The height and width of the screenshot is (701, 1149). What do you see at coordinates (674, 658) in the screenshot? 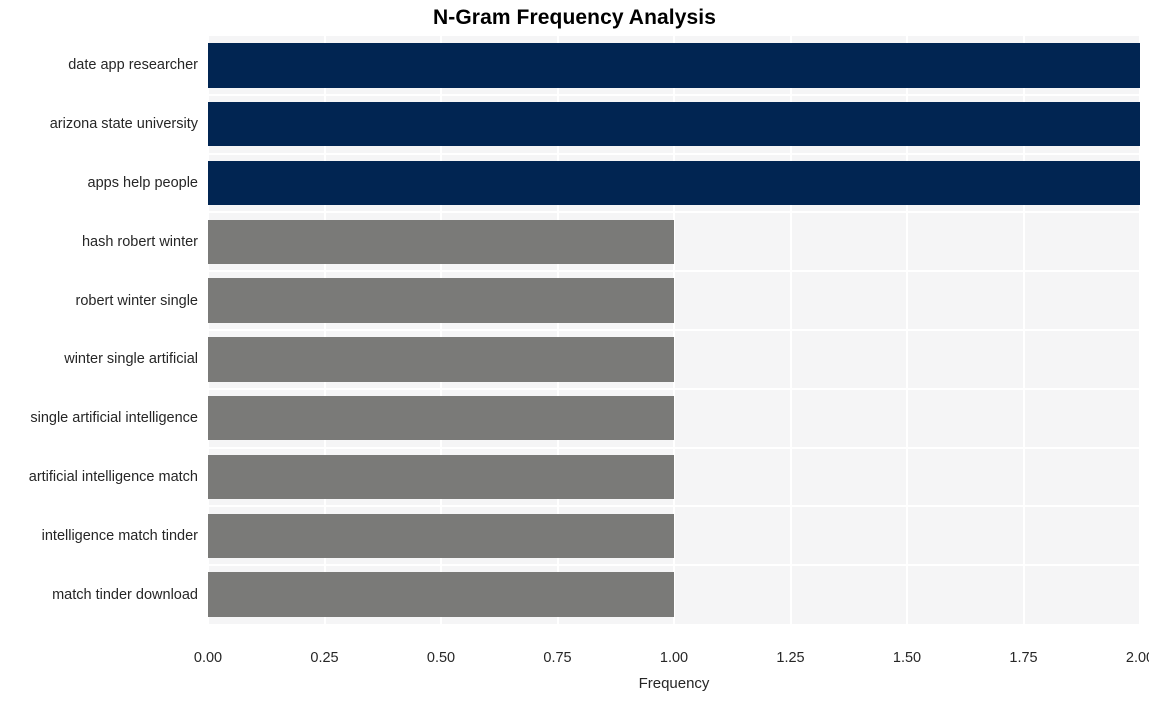
I see `x-axis-tick-label: 1.00` at bounding box center [674, 658].